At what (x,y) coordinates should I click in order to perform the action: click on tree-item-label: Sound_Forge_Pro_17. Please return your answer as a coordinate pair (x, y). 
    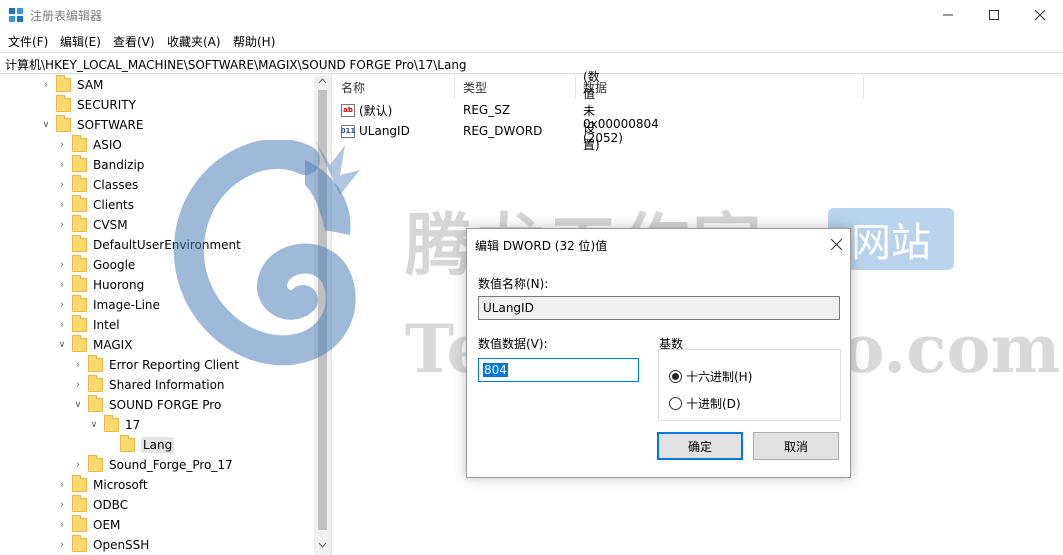
    Looking at the image, I should click on (171, 465).